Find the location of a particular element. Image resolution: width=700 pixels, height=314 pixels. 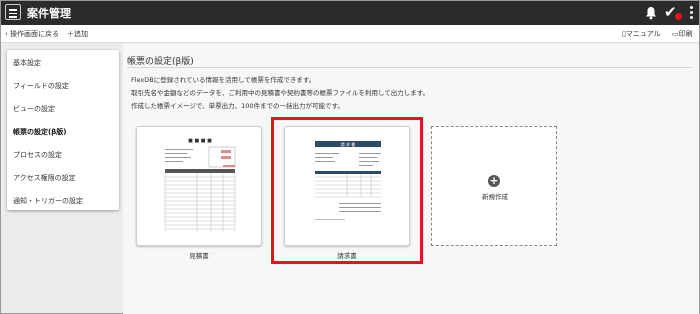

page-title: 帳票の設定(β版) is located at coordinates (160, 62).